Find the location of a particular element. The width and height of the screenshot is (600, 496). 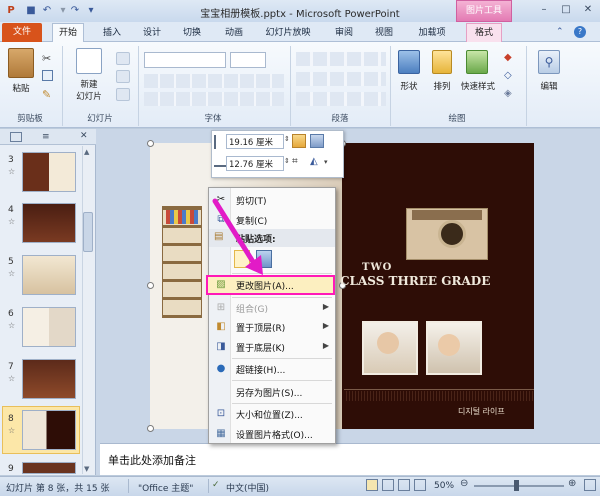

panel-scrollbar is located at coordinates (88, 310).